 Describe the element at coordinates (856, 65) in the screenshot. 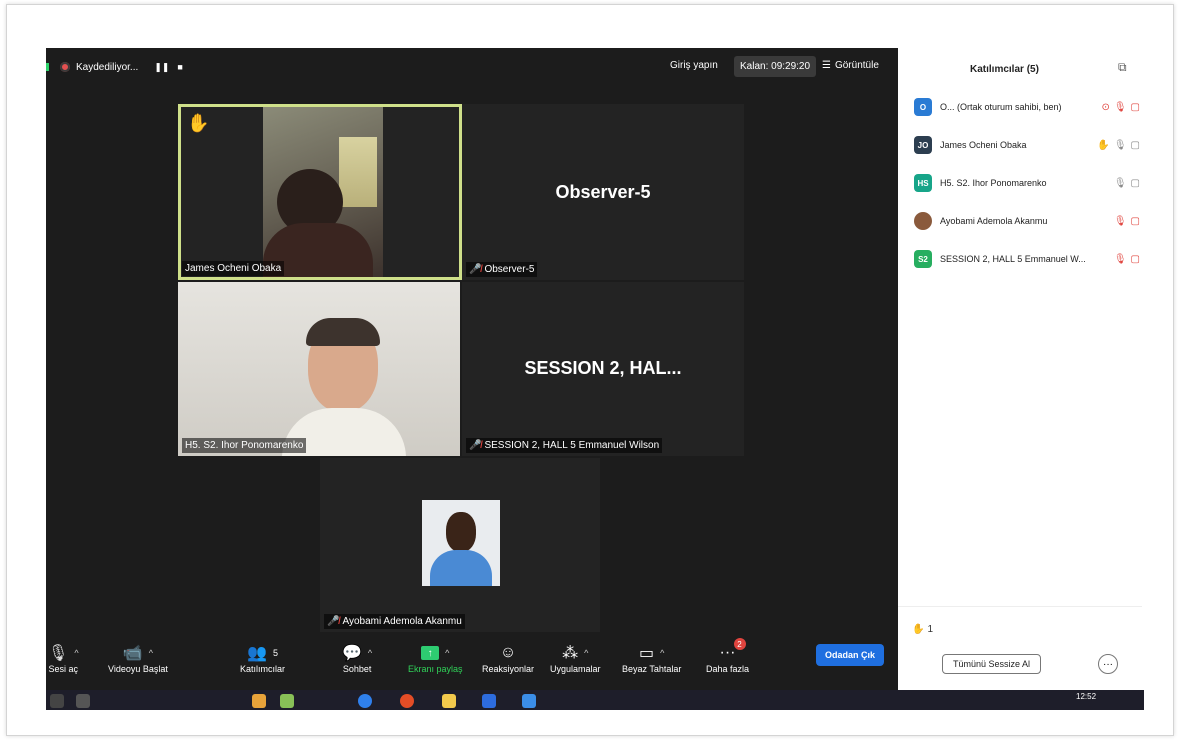

I see `view-label: Görüntüle` at that location.